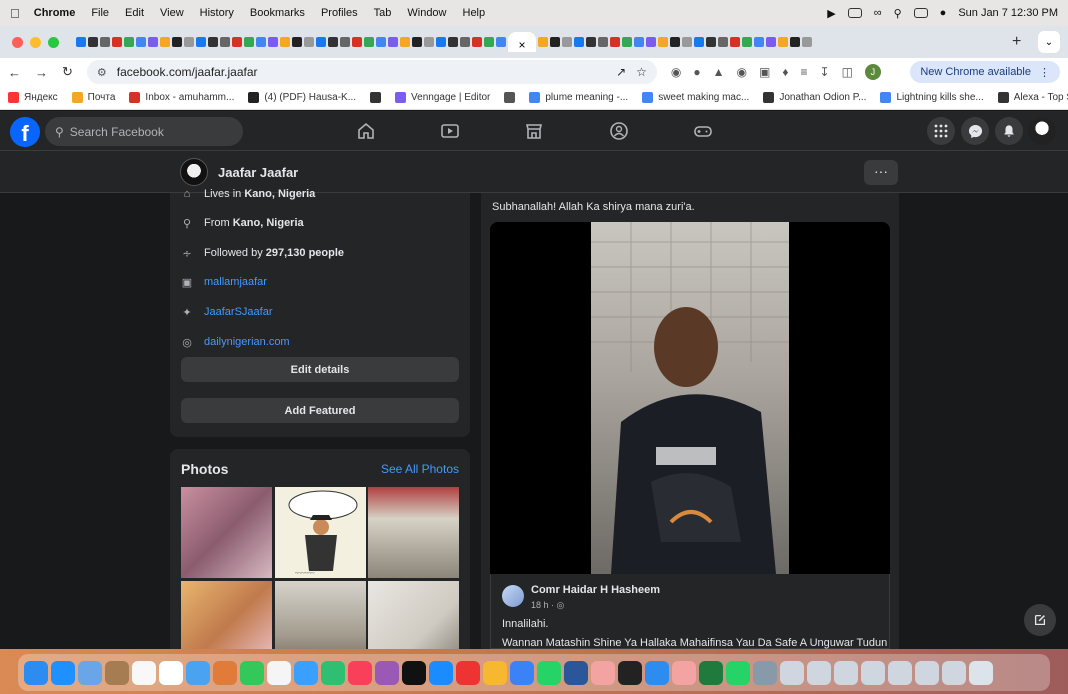 The height and width of the screenshot is (694, 1068). I want to click on menu-grid-icon, so click(941, 131).